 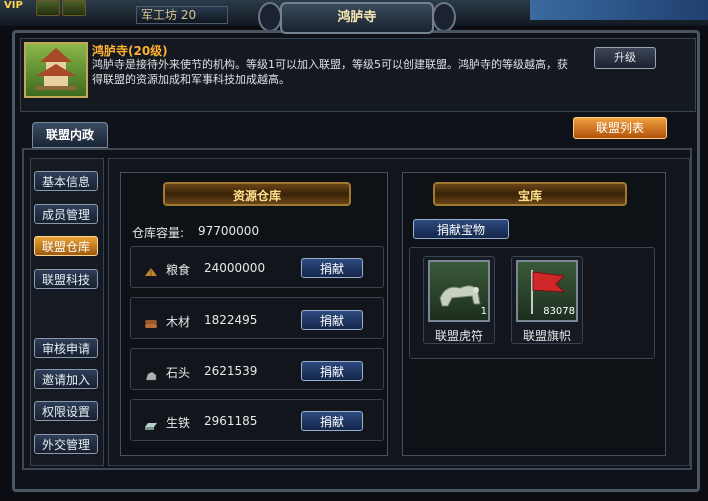 What do you see at coordinates (66, 181) in the screenshot?
I see `sidebar-item-basic-info: 基本信息` at bounding box center [66, 181].